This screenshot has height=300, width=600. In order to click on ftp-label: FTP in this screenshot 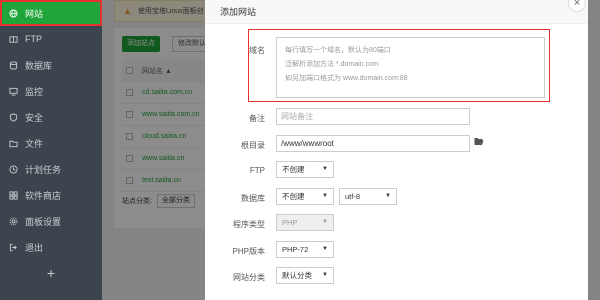, I will do `click(257, 170)`.